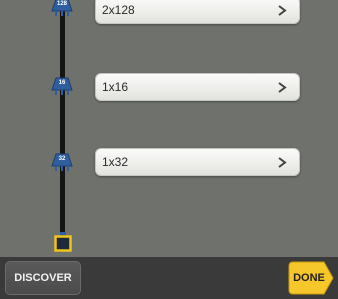 The height and width of the screenshot is (299, 338). I want to click on splitter-item: 2x128, so click(197, 12).